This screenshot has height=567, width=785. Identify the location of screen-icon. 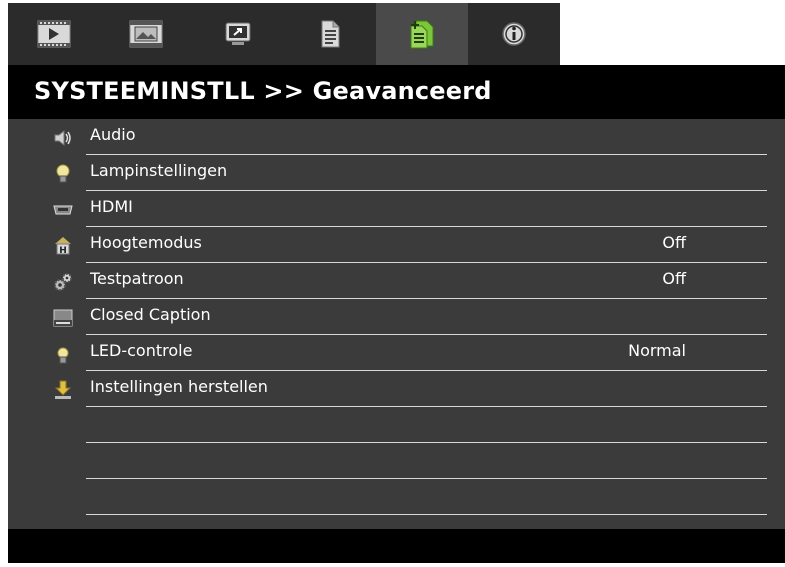
(146, 34).